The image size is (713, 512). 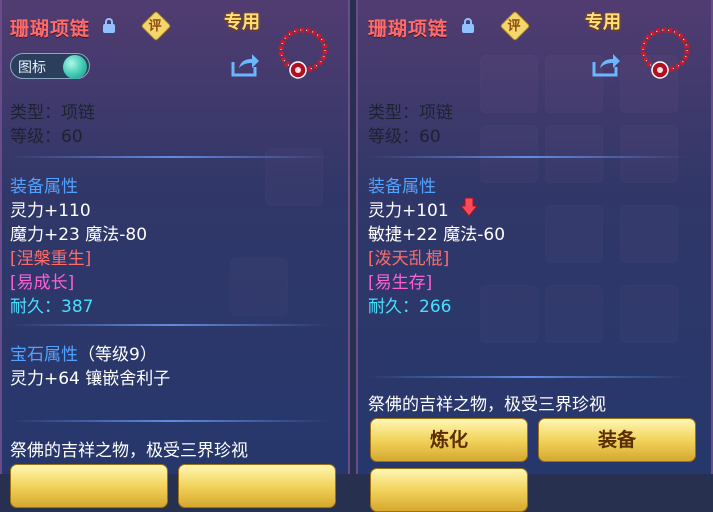 I want to click on special-skill: [泼天乱棍], so click(x=409, y=259).